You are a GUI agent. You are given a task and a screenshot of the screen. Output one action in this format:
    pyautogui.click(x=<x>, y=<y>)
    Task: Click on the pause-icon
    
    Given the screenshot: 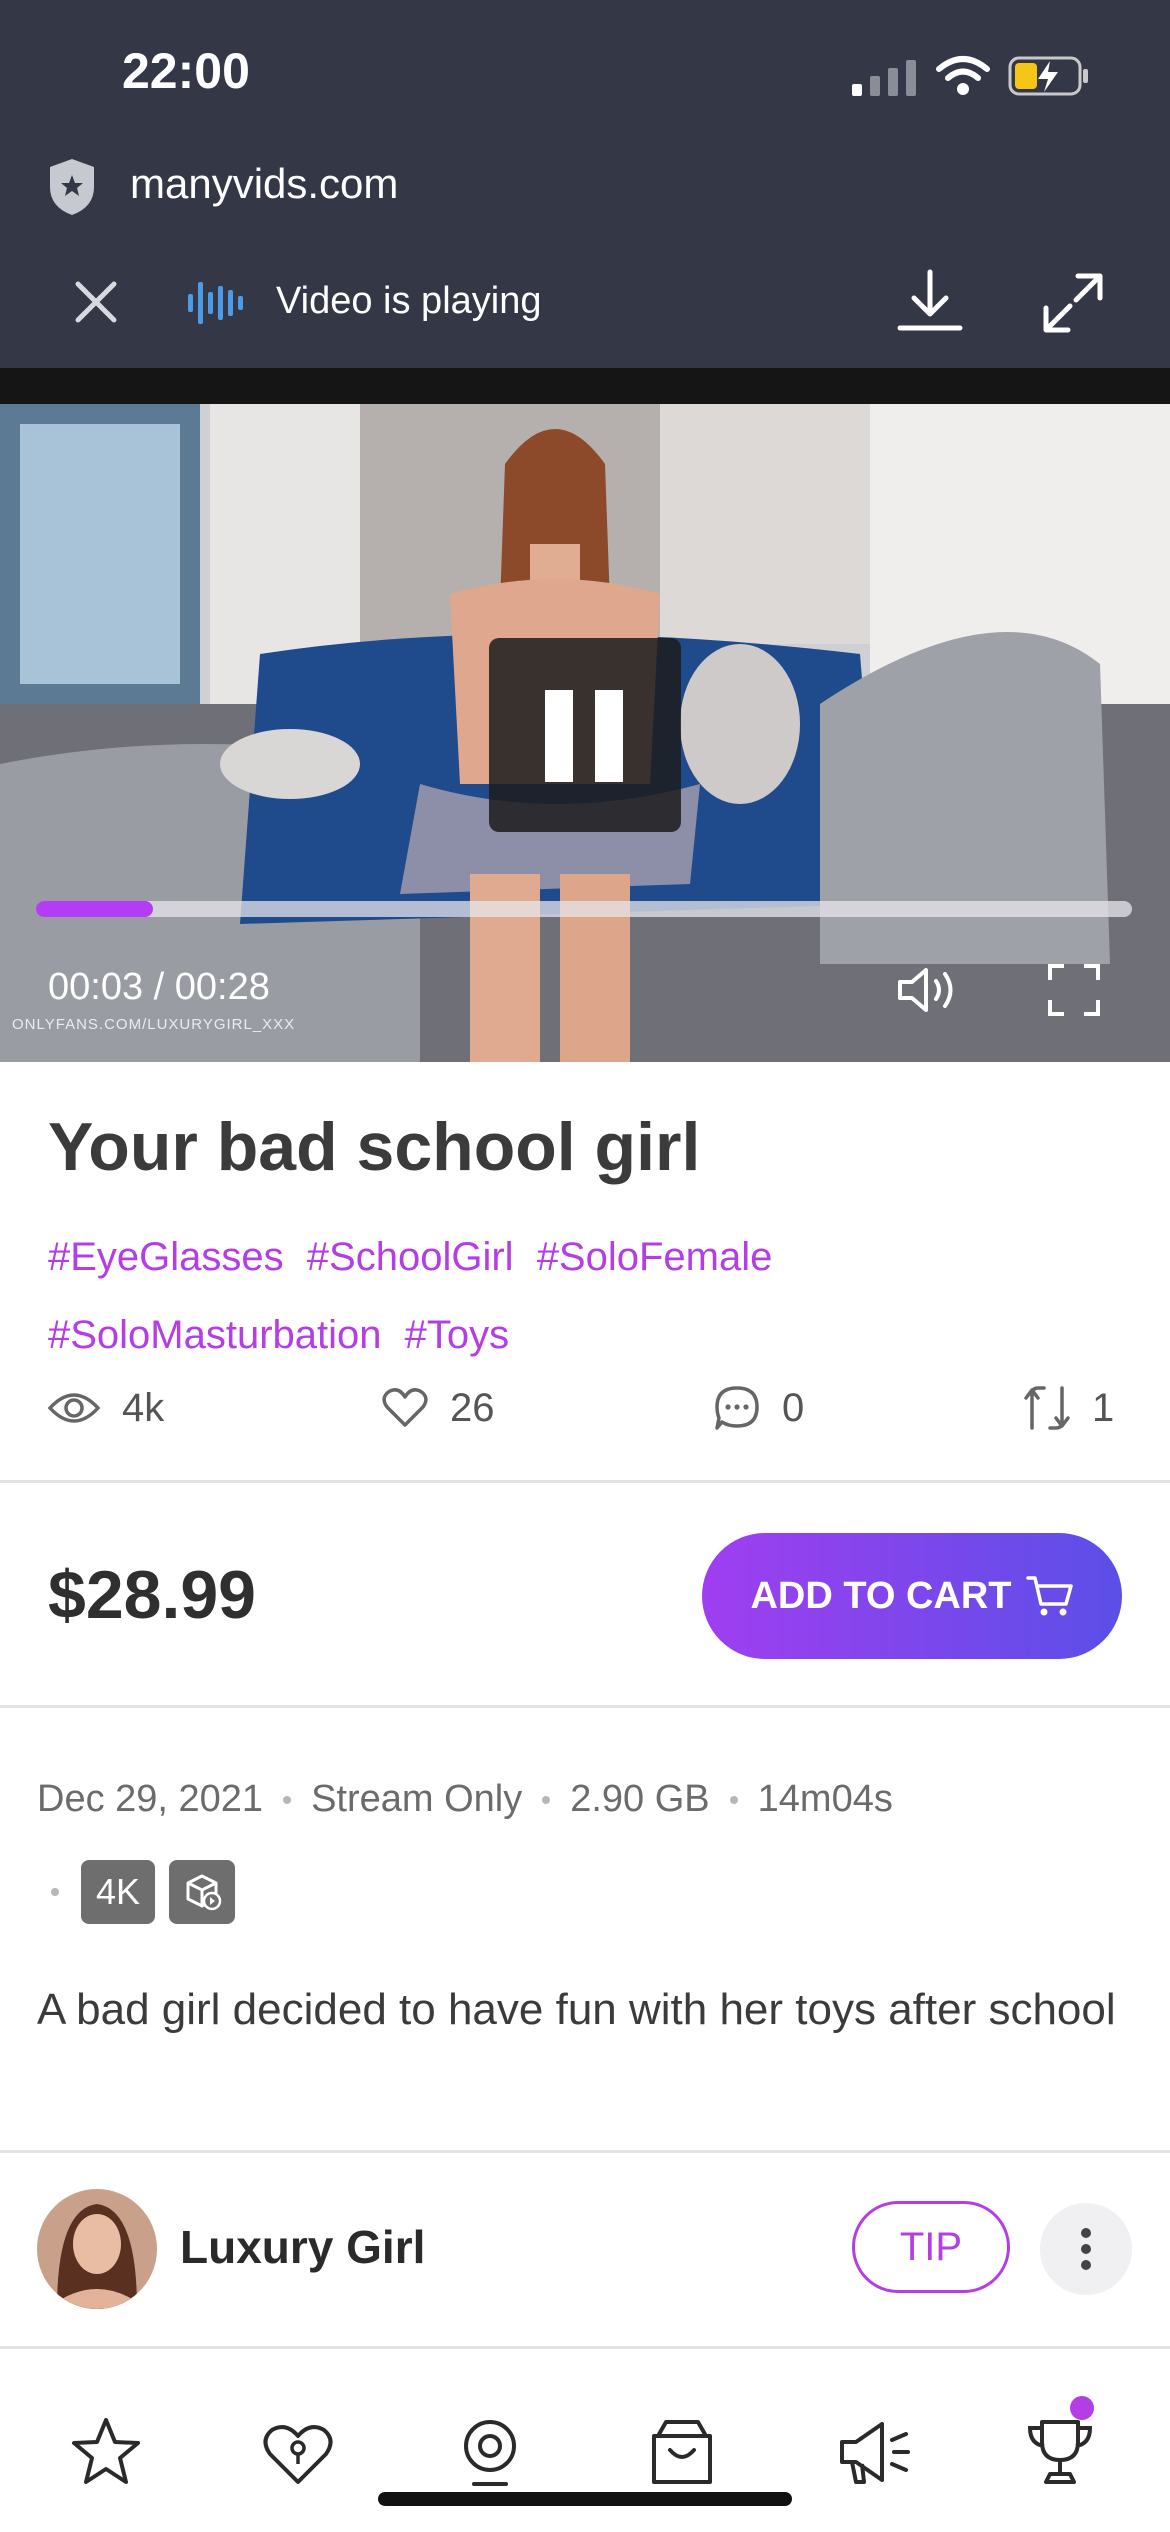 What is the action you would take?
    pyautogui.click(x=559, y=736)
    